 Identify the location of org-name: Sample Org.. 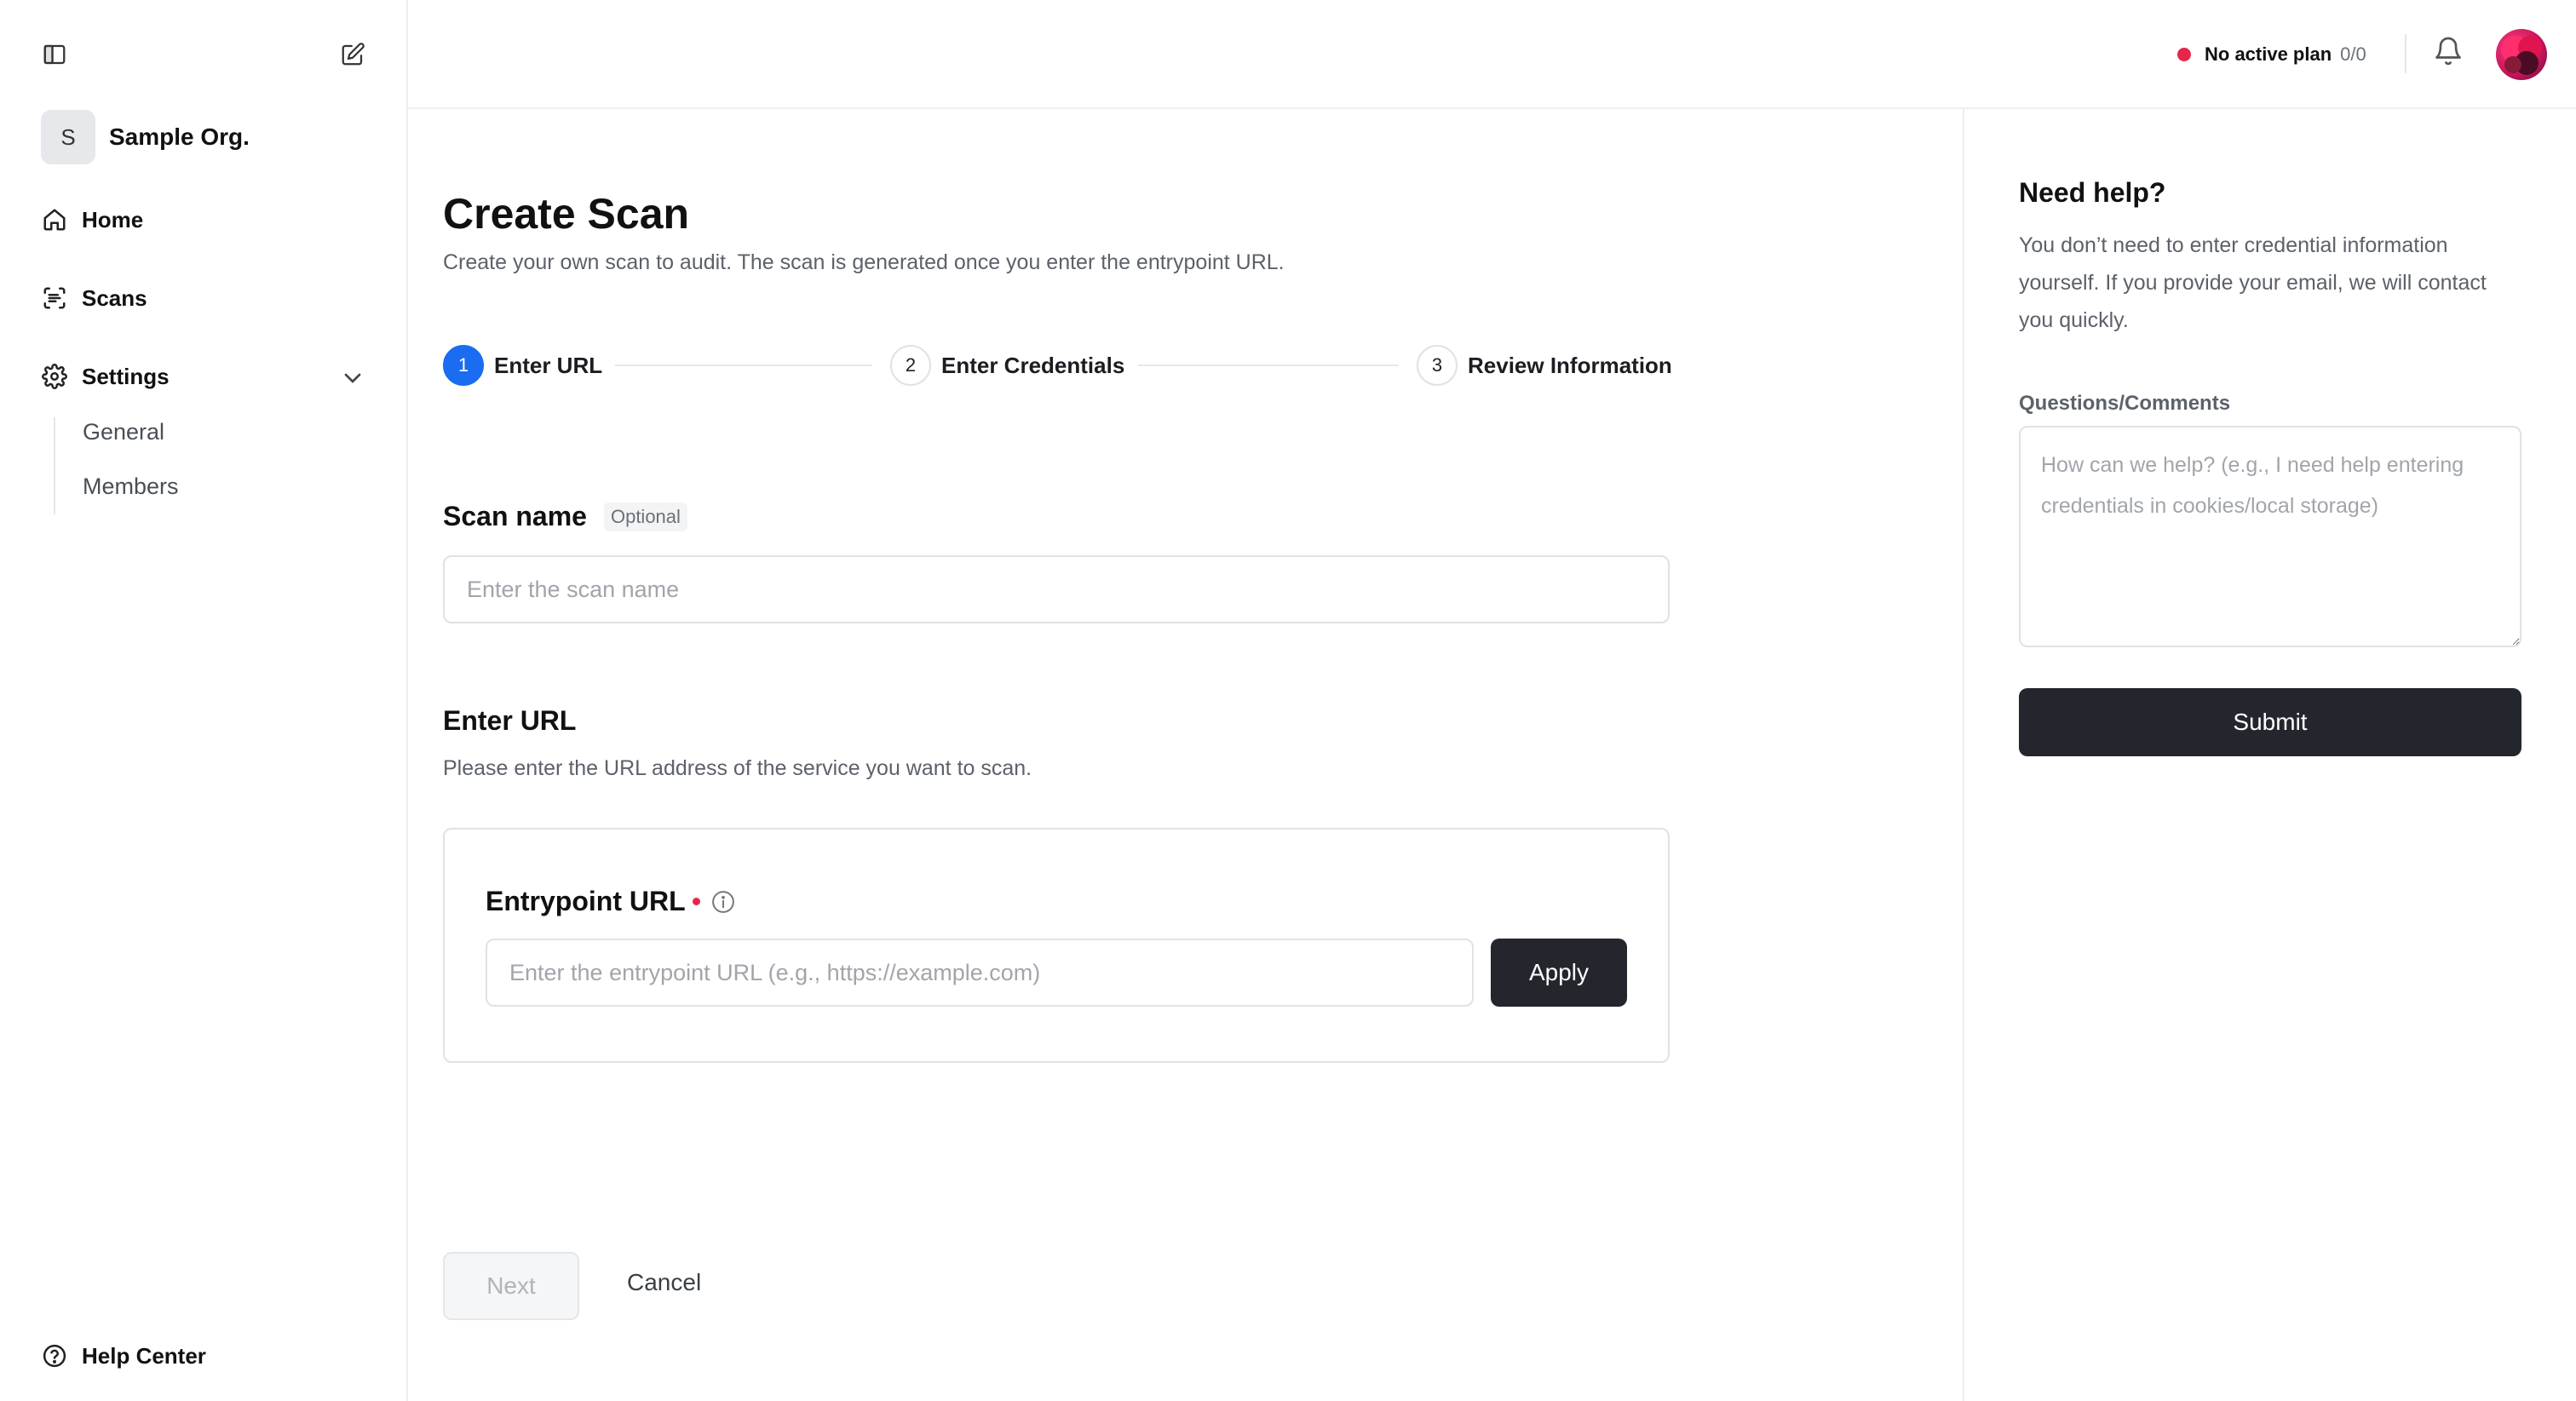
(180, 136).